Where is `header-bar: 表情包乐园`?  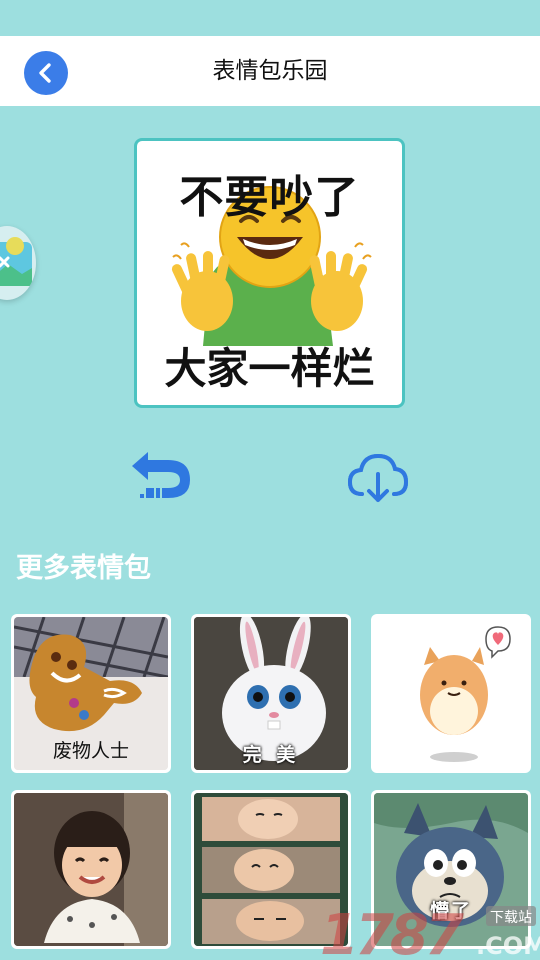 header-bar: 表情包乐园 is located at coordinates (270, 71).